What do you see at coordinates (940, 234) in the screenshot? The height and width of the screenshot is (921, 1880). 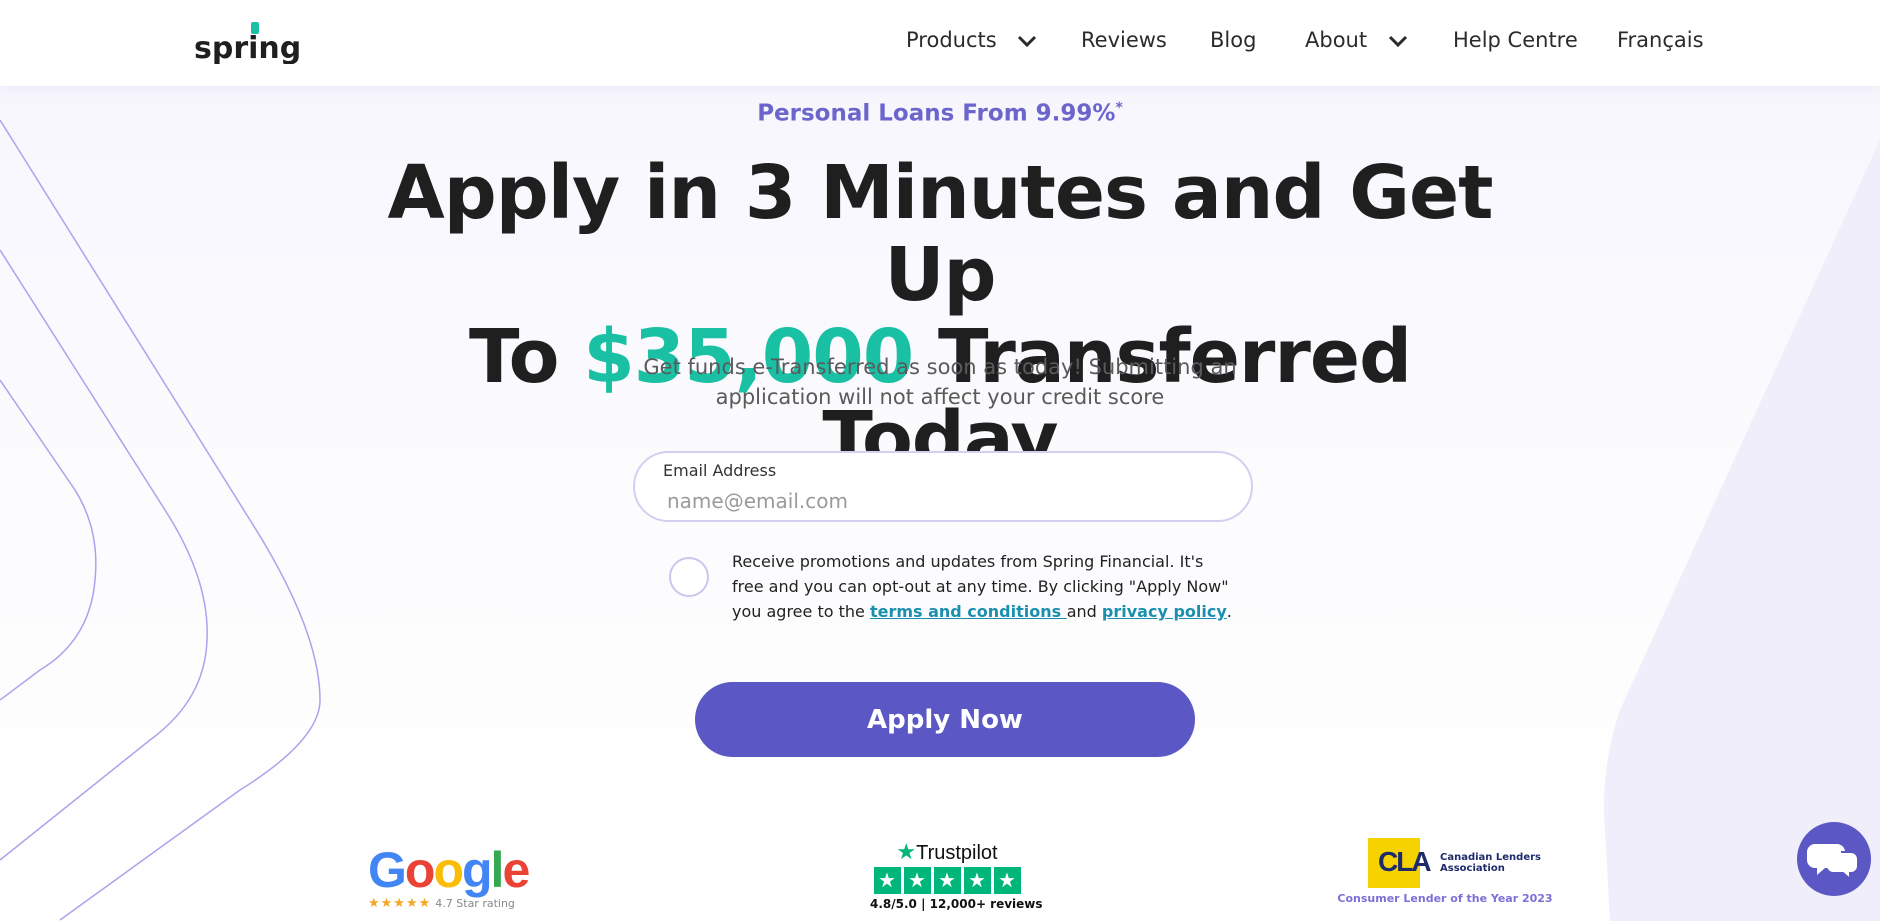 I see `headline-line1: Apply in 3 Minutes and Get Up` at bounding box center [940, 234].